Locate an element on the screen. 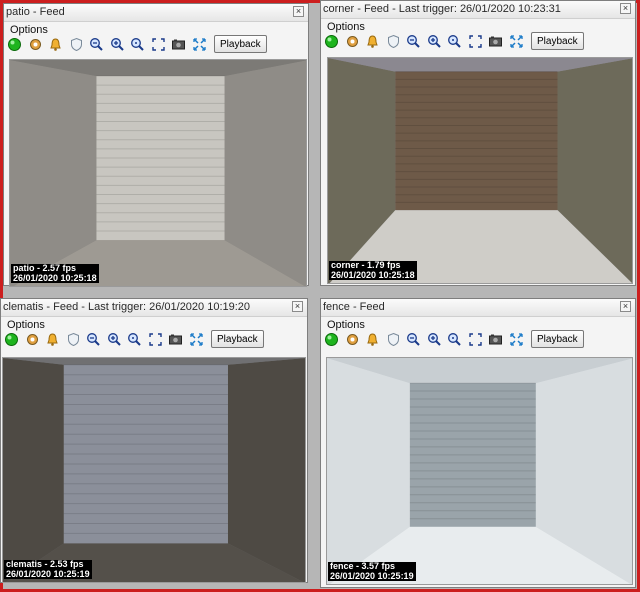  window-title: fence - Feed is located at coordinates (354, 307).